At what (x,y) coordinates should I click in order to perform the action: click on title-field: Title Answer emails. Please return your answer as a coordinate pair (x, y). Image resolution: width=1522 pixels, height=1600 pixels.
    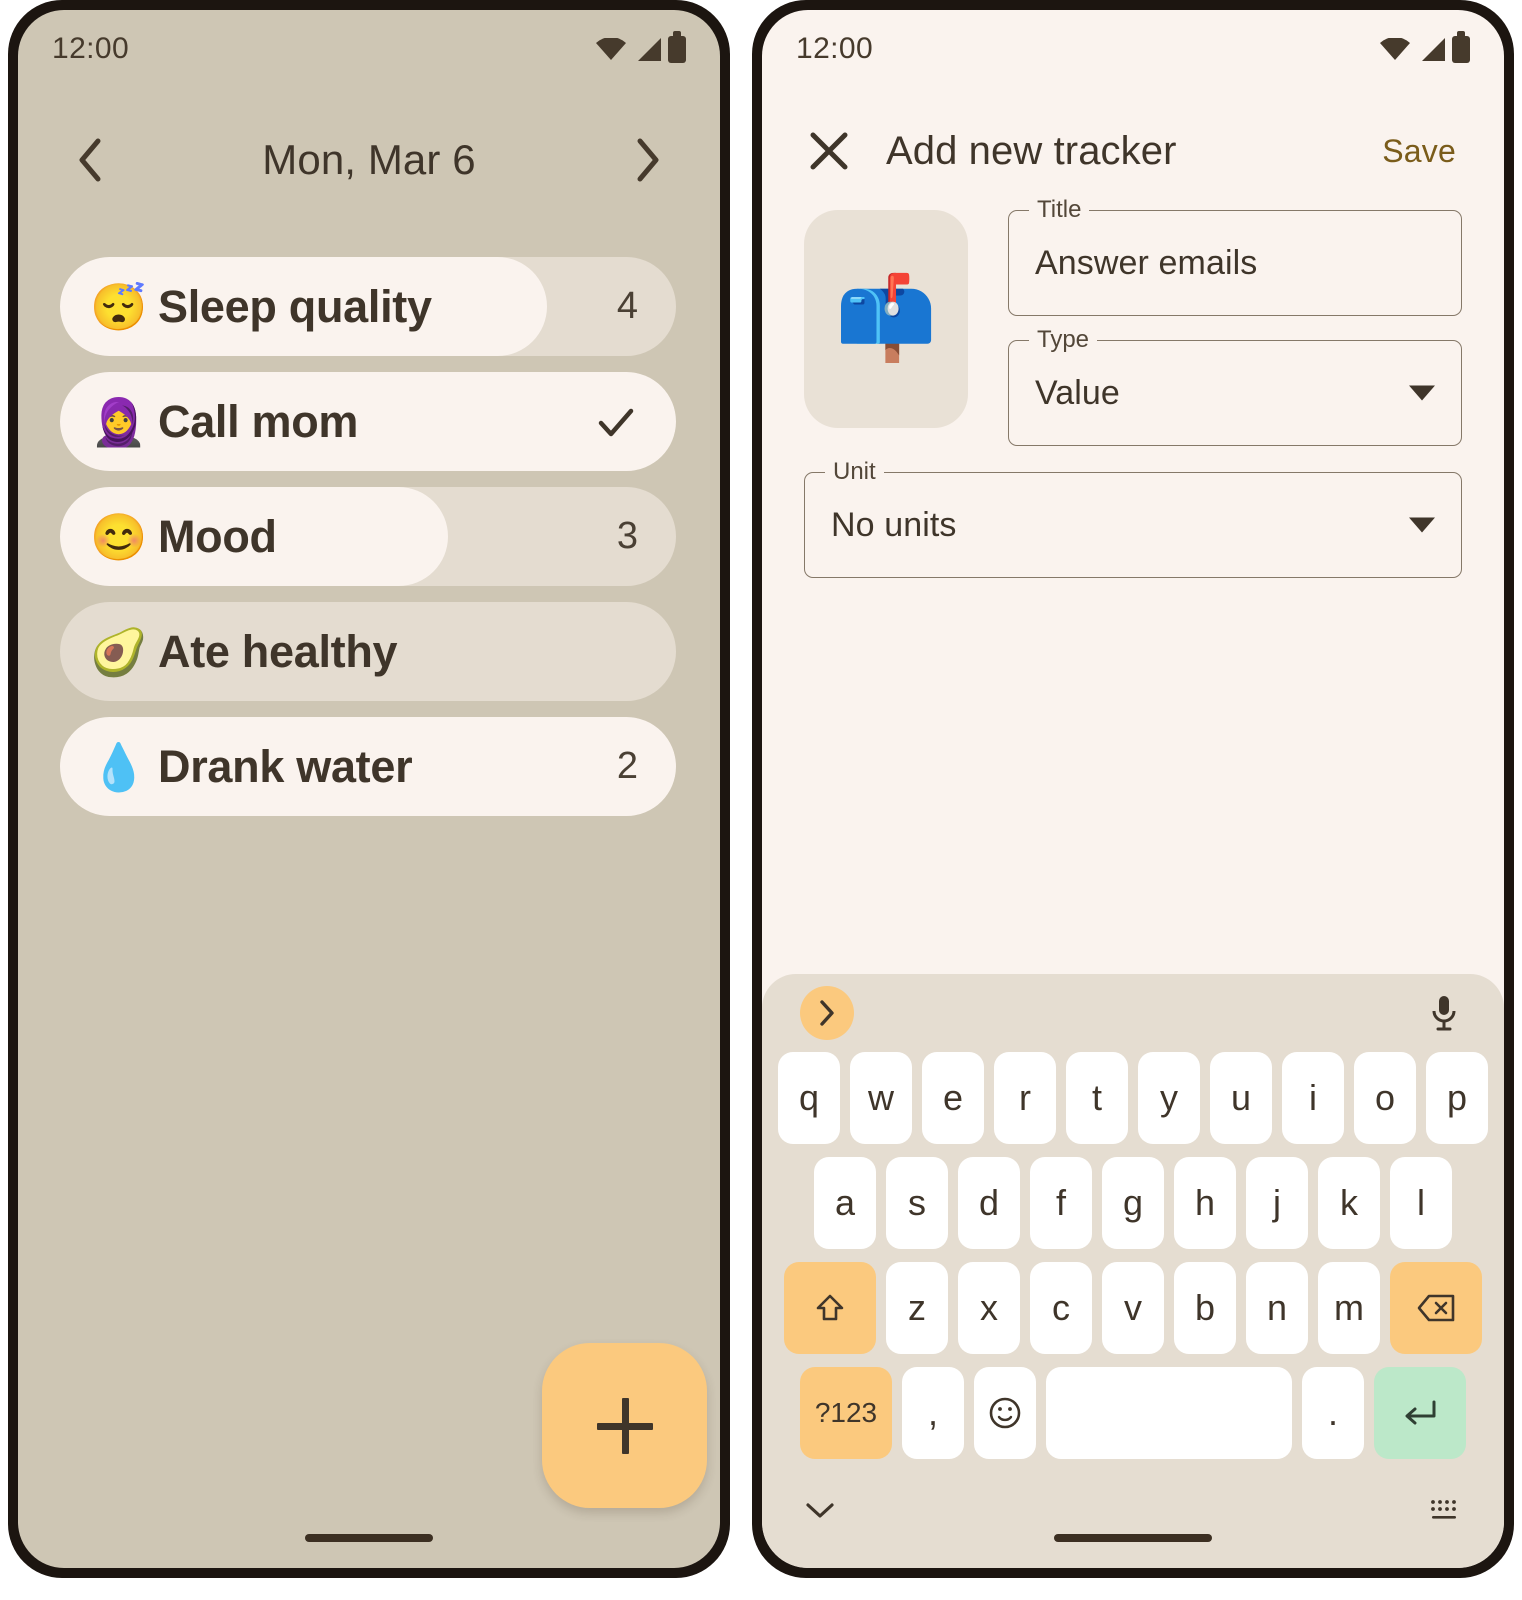
    Looking at the image, I should click on (1235, 256).